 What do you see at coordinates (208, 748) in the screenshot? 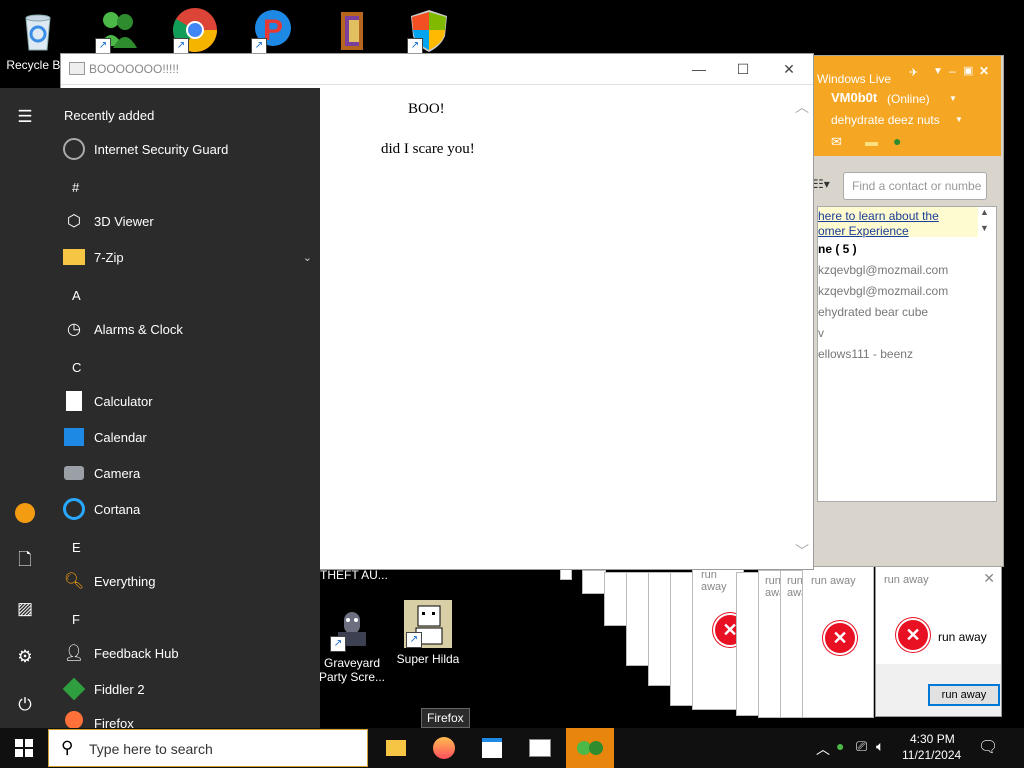
I see `taskbar-search-box: ⚲ Type here to search` at bounding box center [208, 748].